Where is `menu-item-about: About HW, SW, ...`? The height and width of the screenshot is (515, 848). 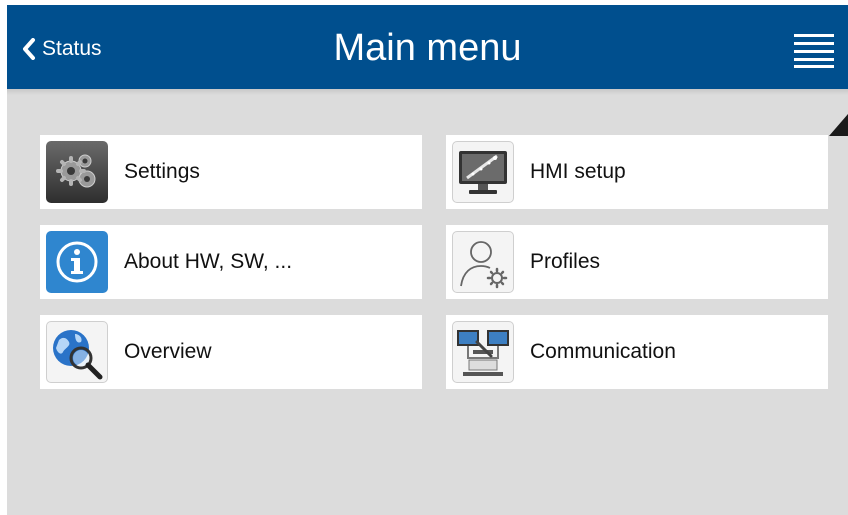 menu-item-about: About HW, SW, ... is located at coordinates (231, 262).